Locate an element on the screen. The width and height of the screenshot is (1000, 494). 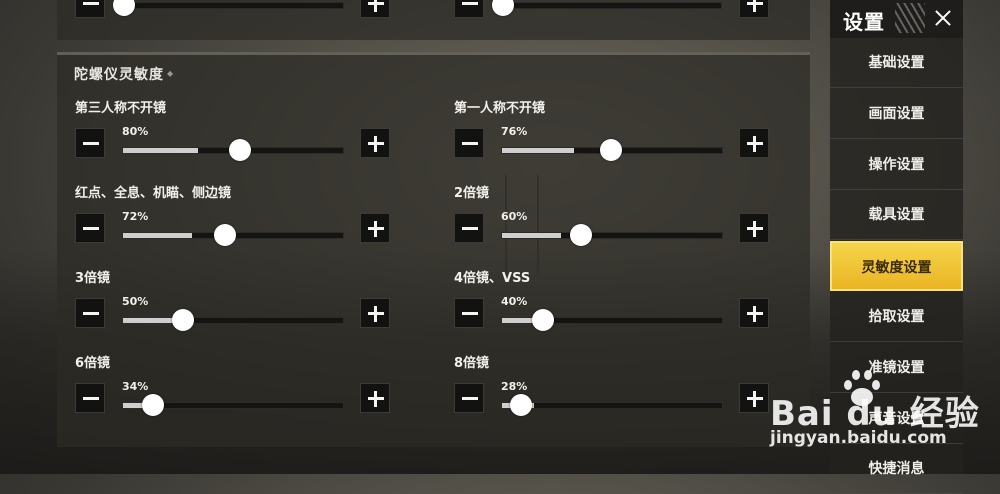
slider-6-label: 4倍镜、VSS is located at coordinates (492, 278).